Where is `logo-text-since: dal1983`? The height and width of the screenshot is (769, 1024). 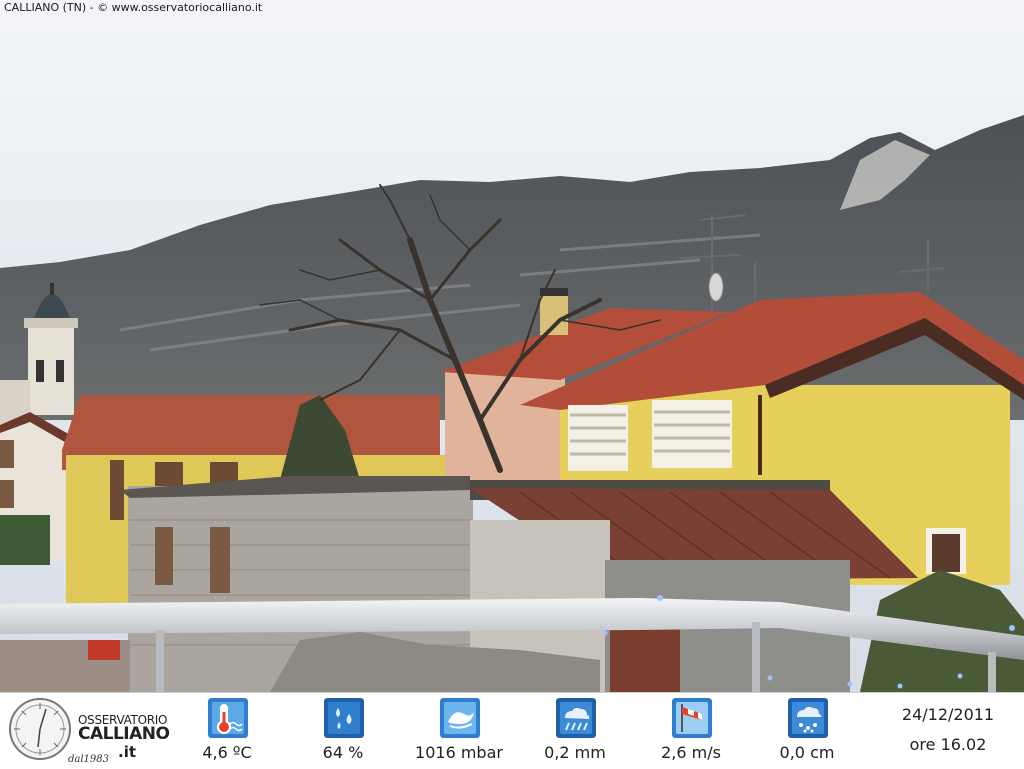
logo-text-since: dal1983 is located at coordinates (89, 759).